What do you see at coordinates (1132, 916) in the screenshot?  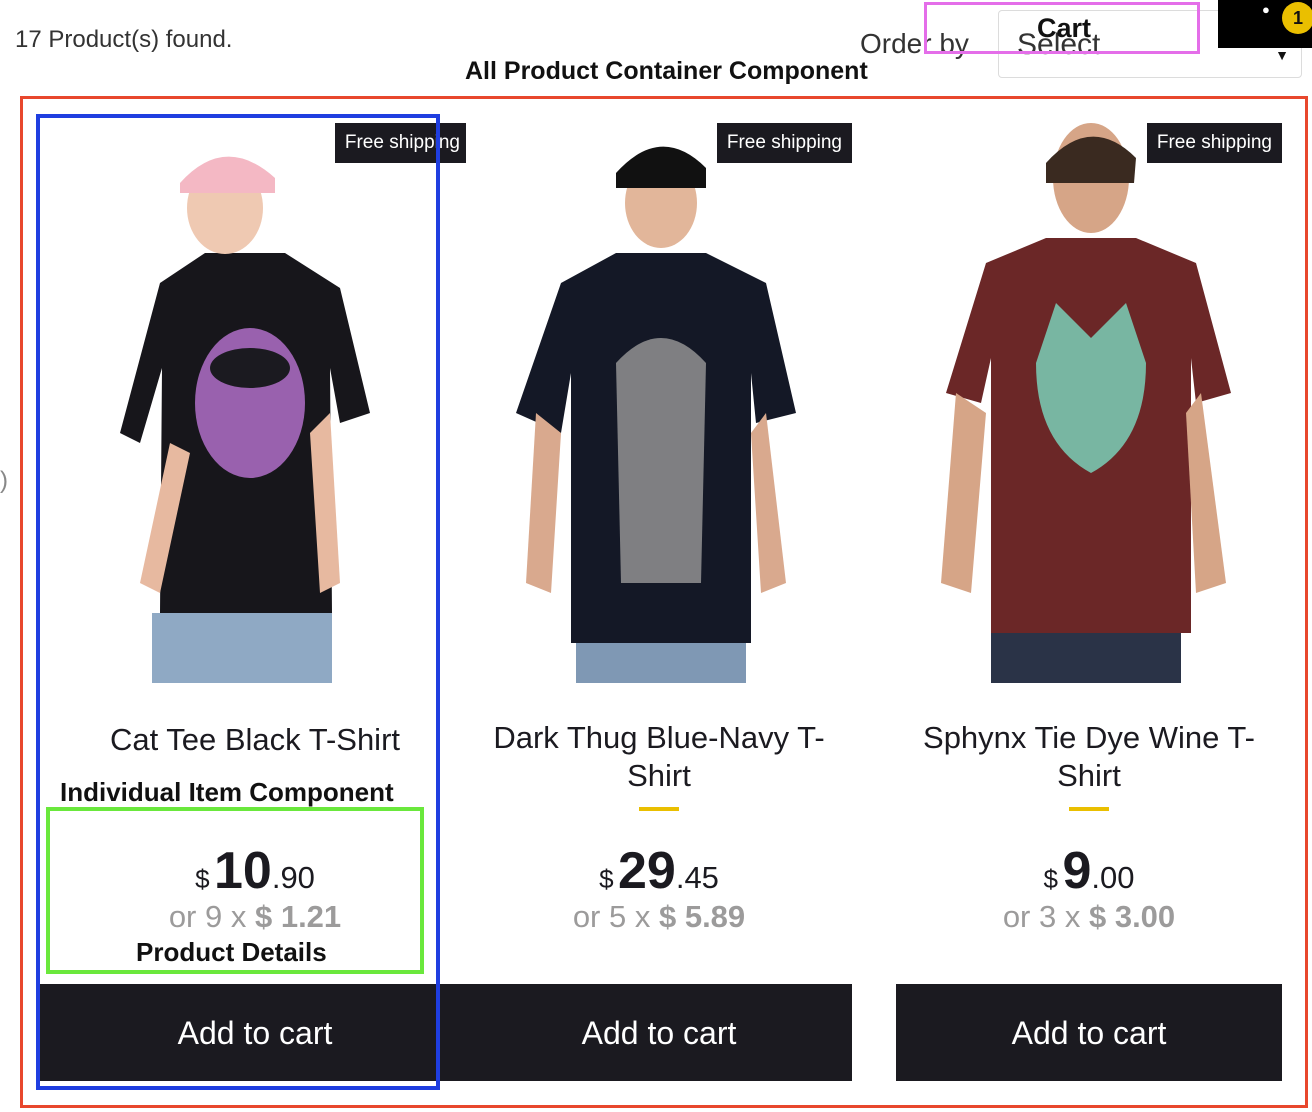 I see `installment-value: $ 3.00` at bounding box center [1132, 916].